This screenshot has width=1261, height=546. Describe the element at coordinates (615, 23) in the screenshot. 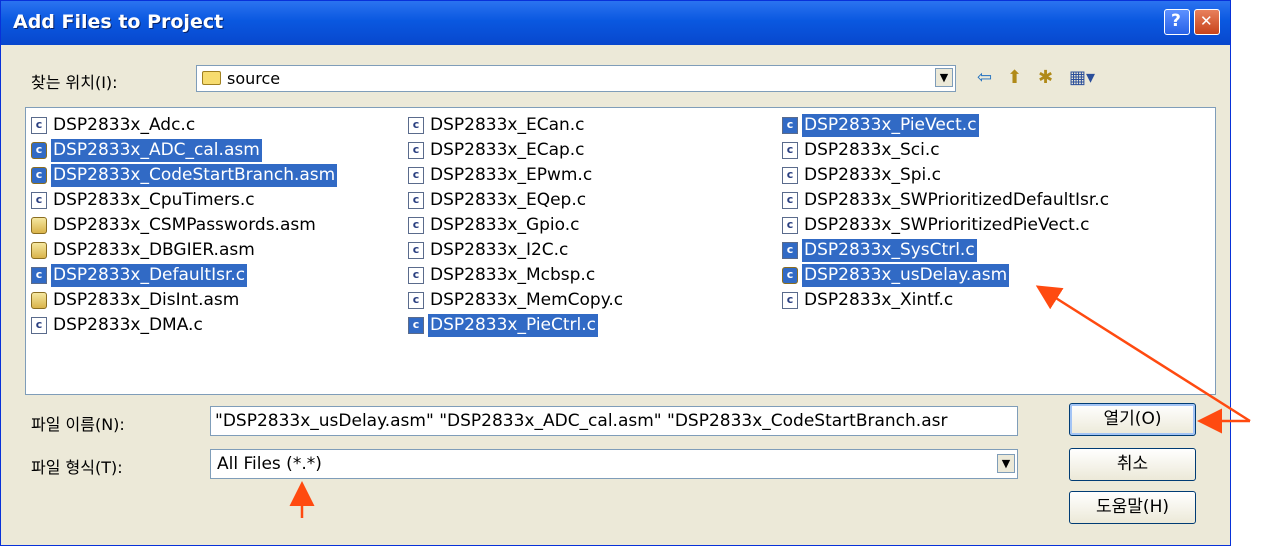

I see `title-bar: Add Files to Project ? ✕` at that location.